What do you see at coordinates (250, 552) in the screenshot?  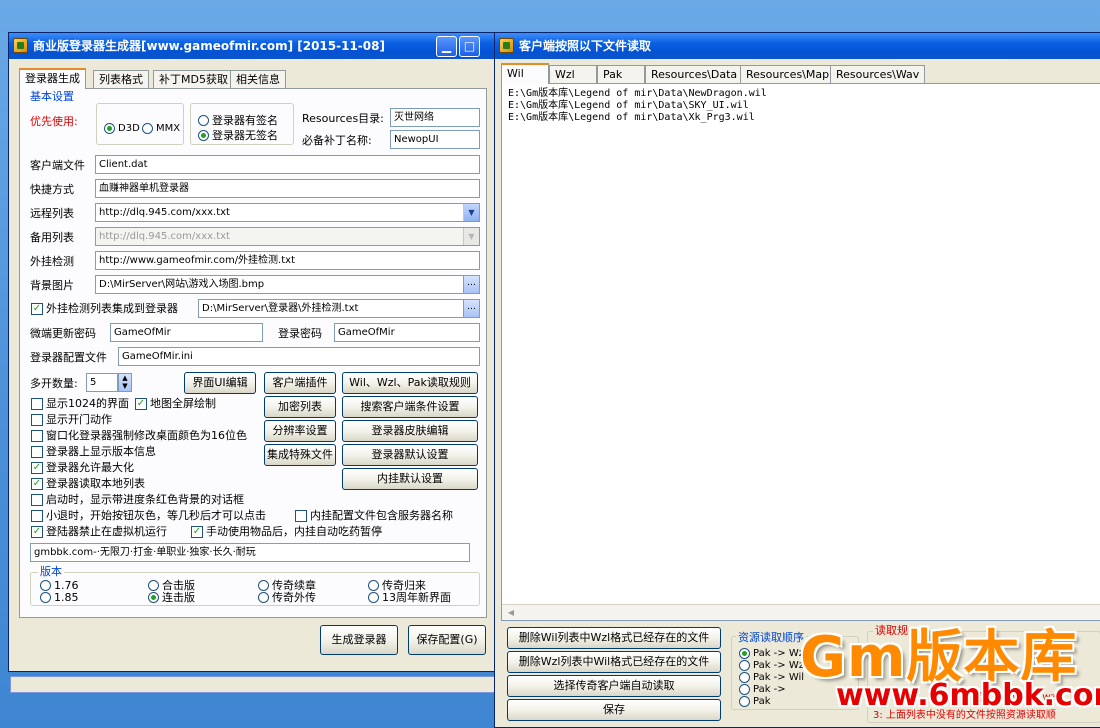 I see `slogan-input: gmbbk.com-·无限刀·打金·单职业·独家·长久·耐玩` at bounding box center [250, 552].